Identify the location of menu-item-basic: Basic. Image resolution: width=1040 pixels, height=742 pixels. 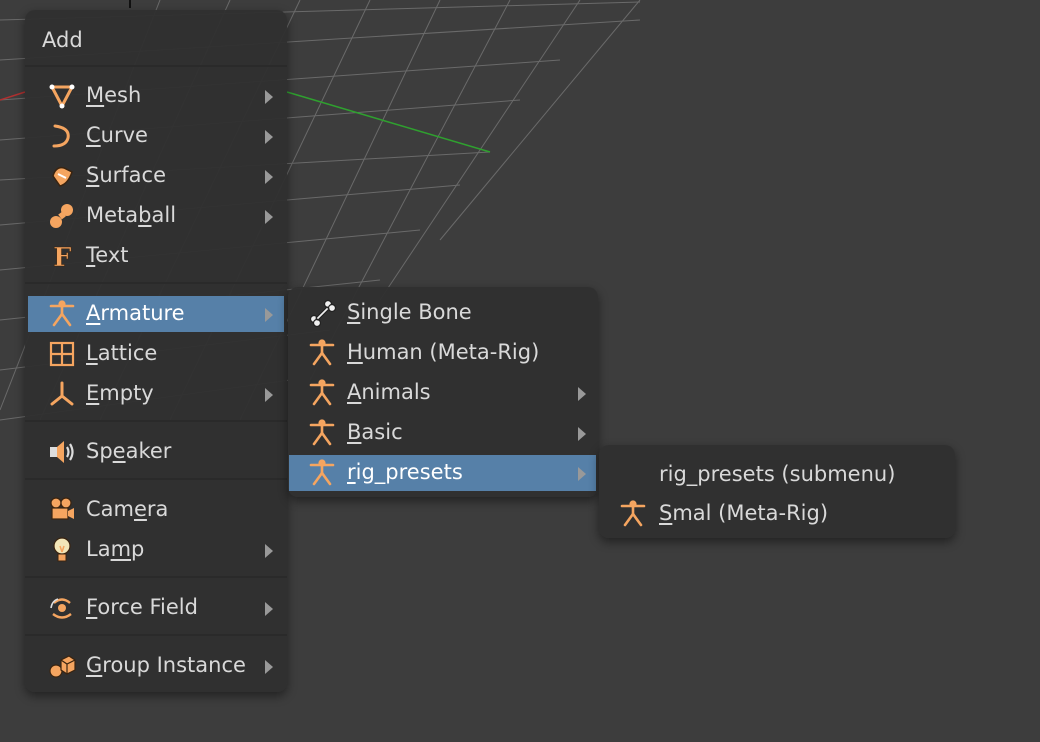
(442, 433).